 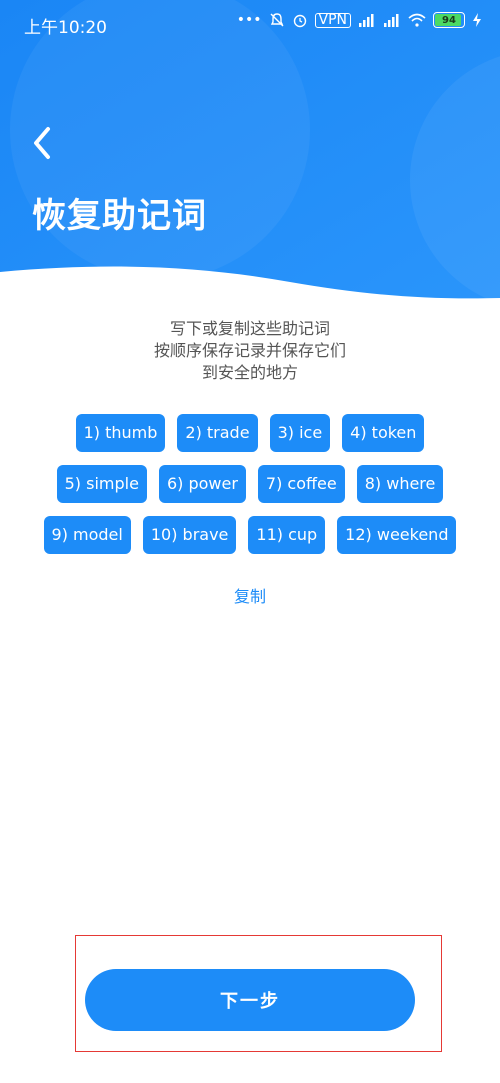 What do you see at coordinates (120, 433) in the screenshot?
I see `mnemonic-word: 1) thumb` at bounding box center [120, 433].